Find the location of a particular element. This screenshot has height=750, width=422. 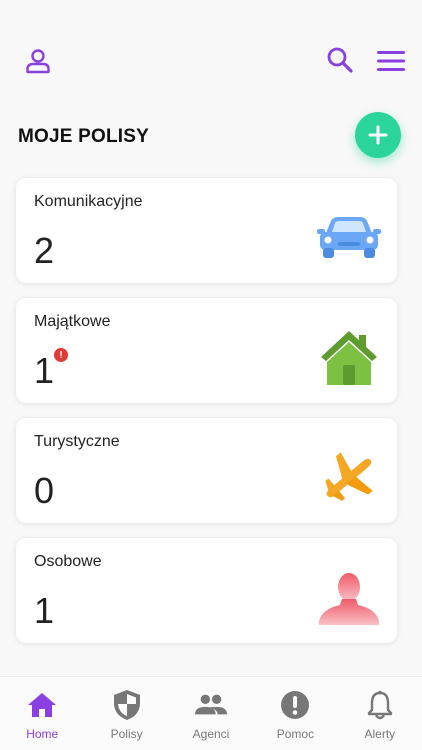

hamburger-menu-icon is located at coordinates (391, 61).